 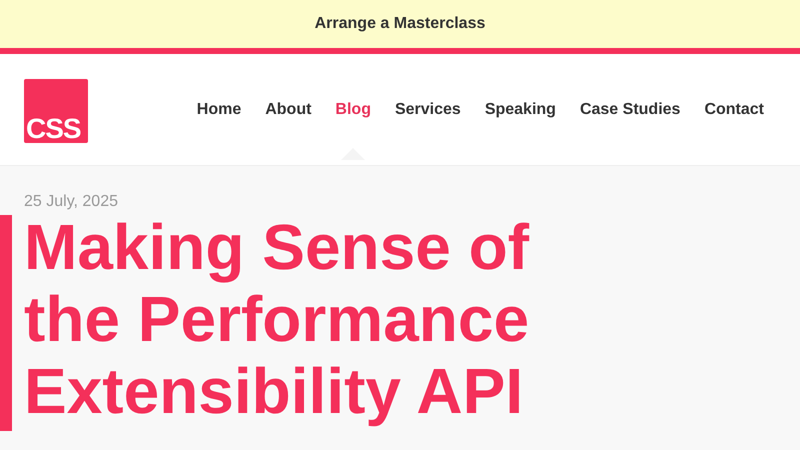 What do you see at coordinates (288, 109) in the screenshot?
I see `nav-link: About` at bounding box center [288, 109].